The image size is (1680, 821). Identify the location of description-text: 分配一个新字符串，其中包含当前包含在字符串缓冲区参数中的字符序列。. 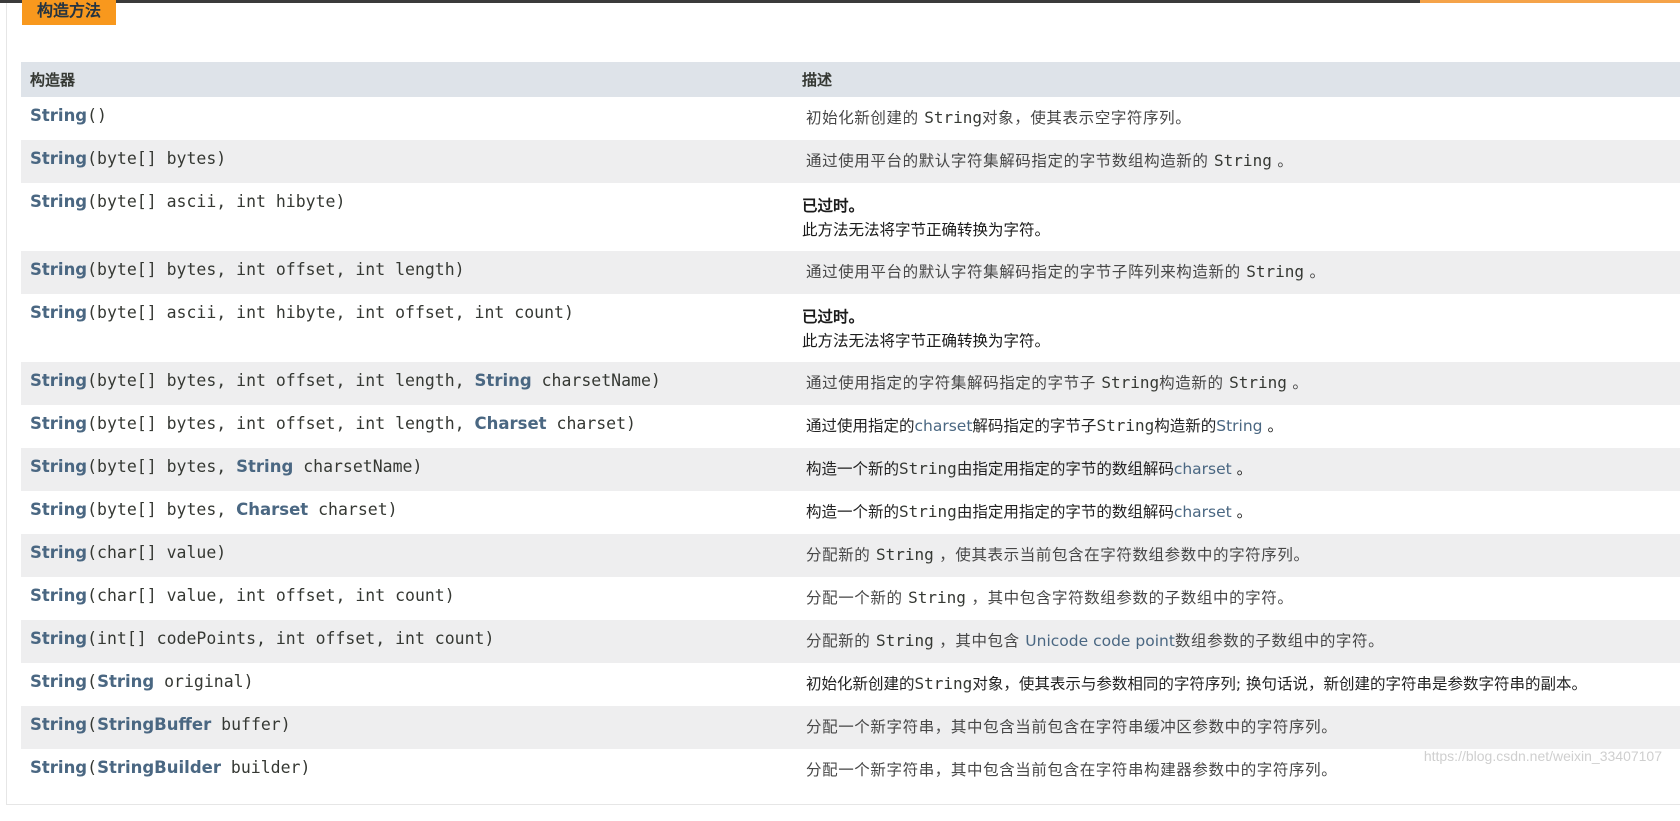
(1236, 721).